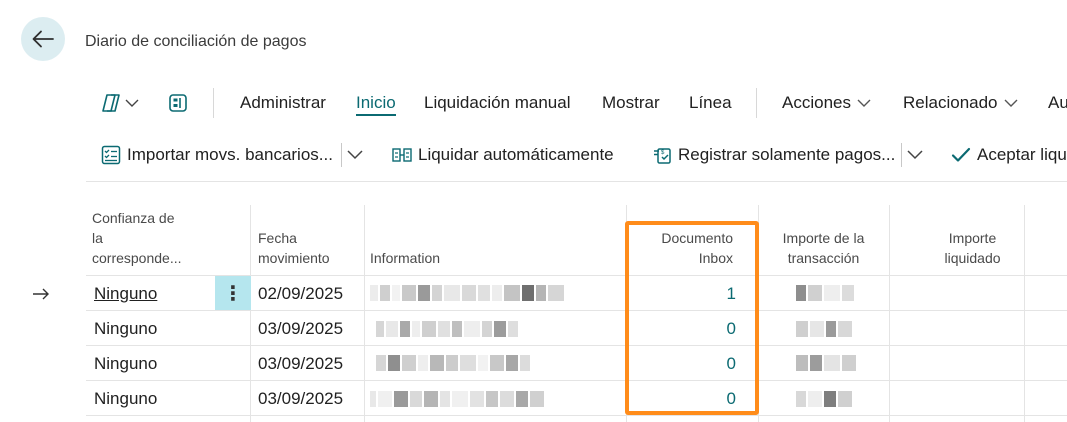 This screenshot has width=1067, height=422. Describe the element at coordinates (1057, 103) in the screenshot. I see `menu-automatizar: Au` at that location.